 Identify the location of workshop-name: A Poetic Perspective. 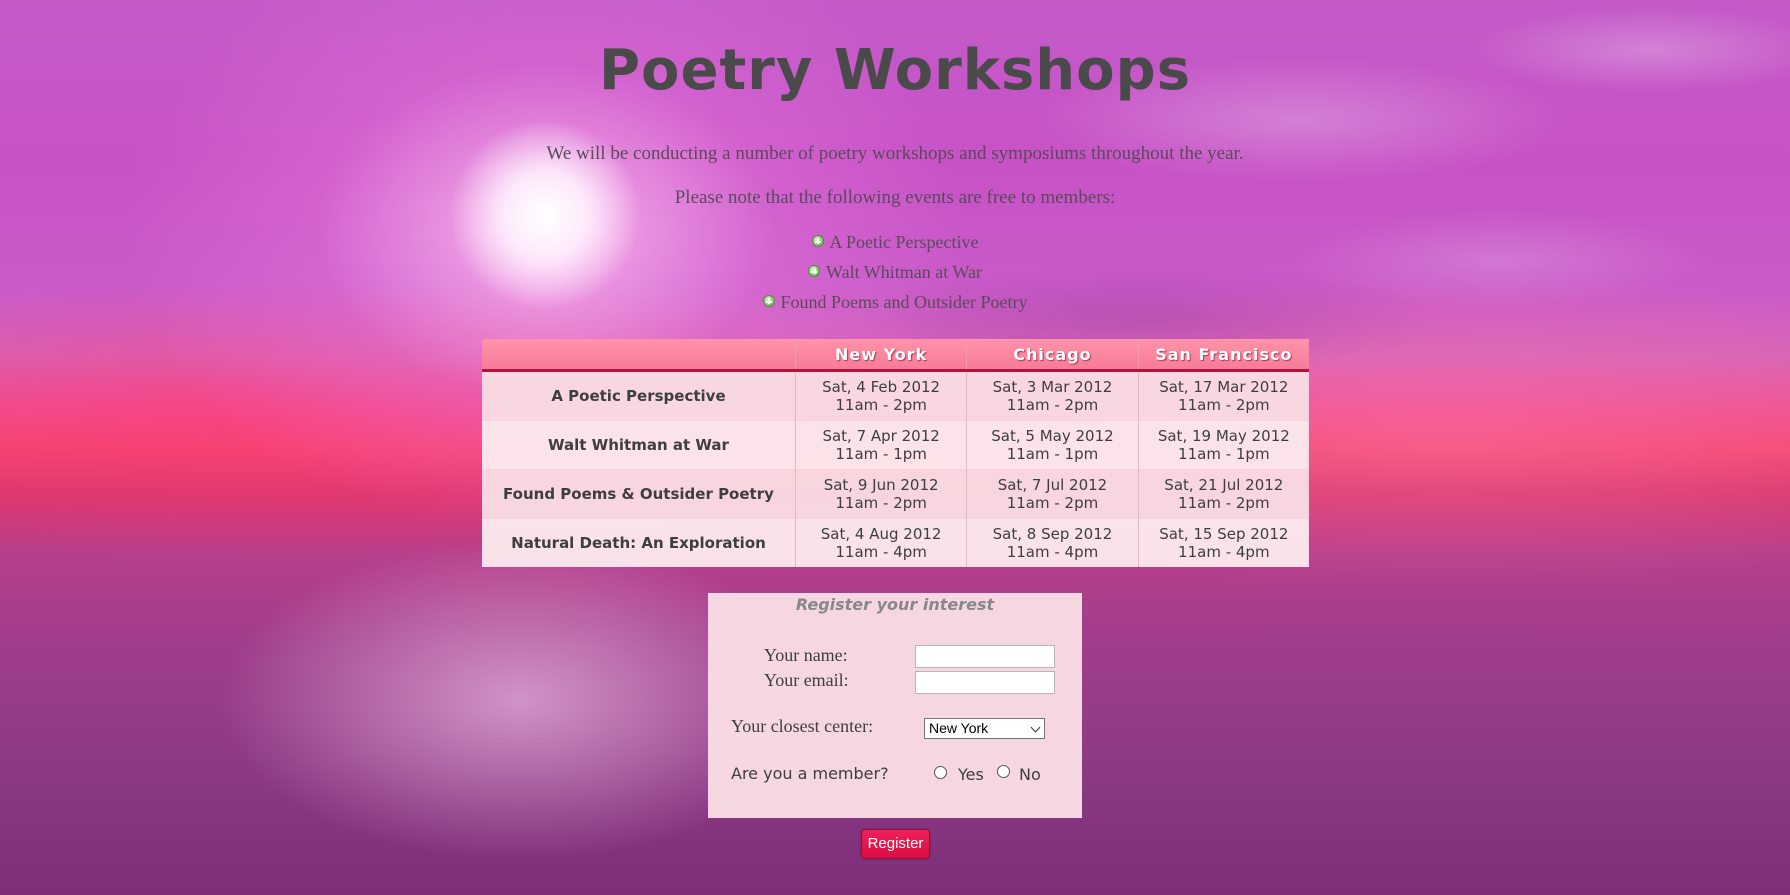
(639, 395).